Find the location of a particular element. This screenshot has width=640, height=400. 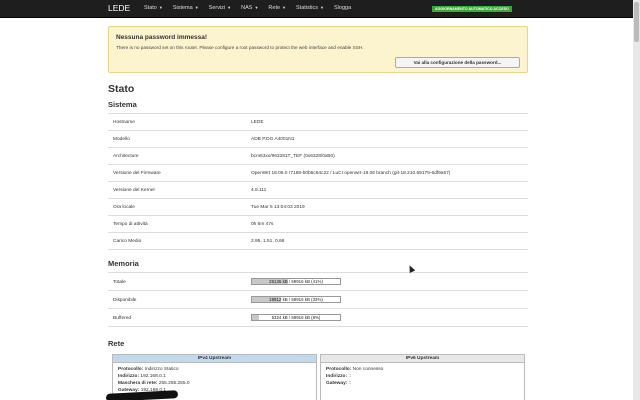

ipv6-gateway-label: Gateway: is located at coordinates (337, 383).